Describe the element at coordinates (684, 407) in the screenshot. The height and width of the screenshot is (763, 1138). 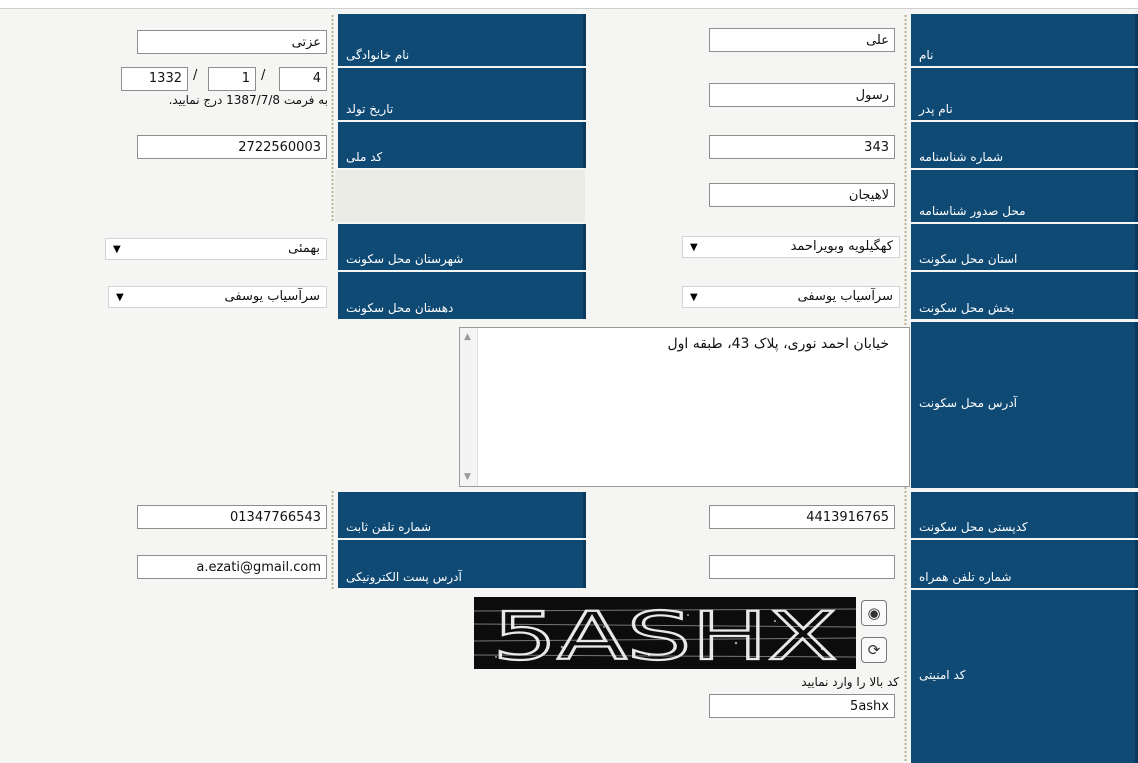
I see `address-textarea: خیابان احمد نوری، پلاک 43، طبقه اول ▲ ▼` at that location.